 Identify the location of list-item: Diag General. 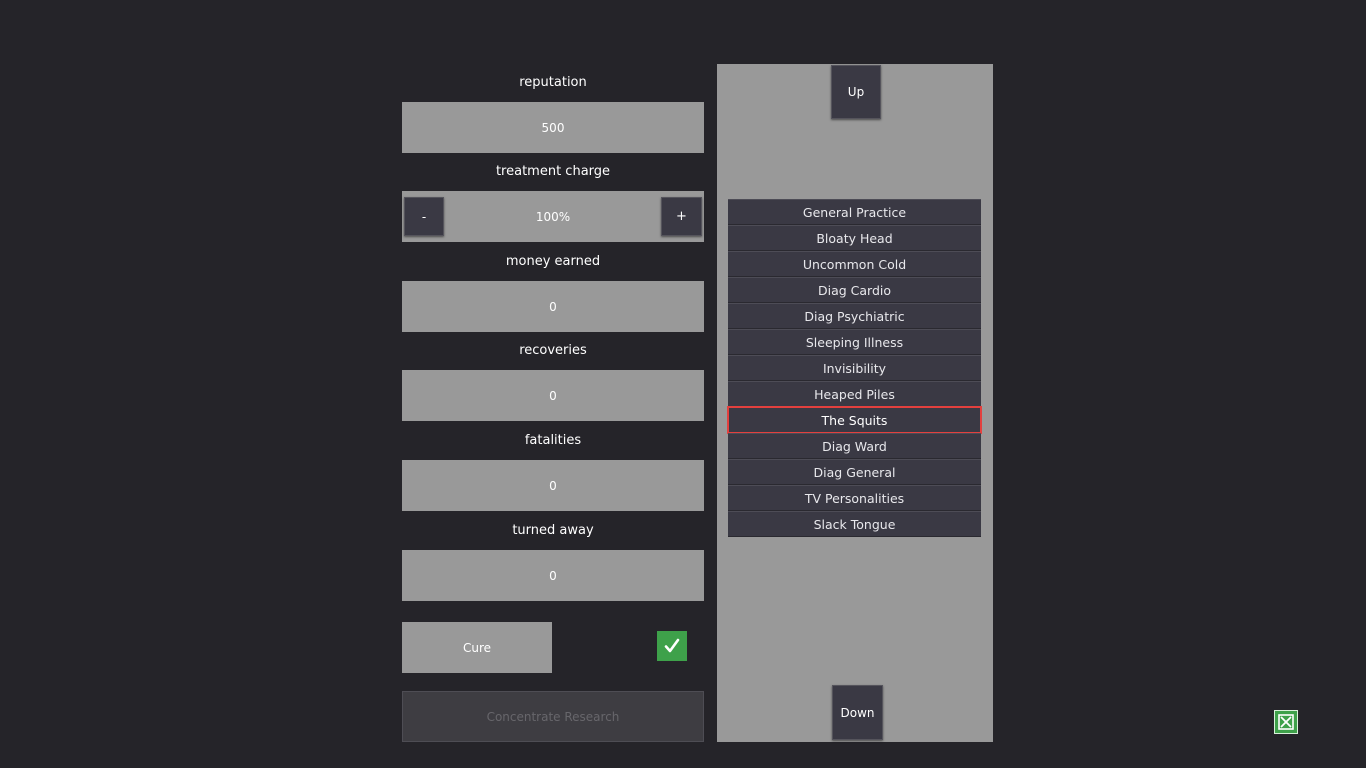
(854, 472).